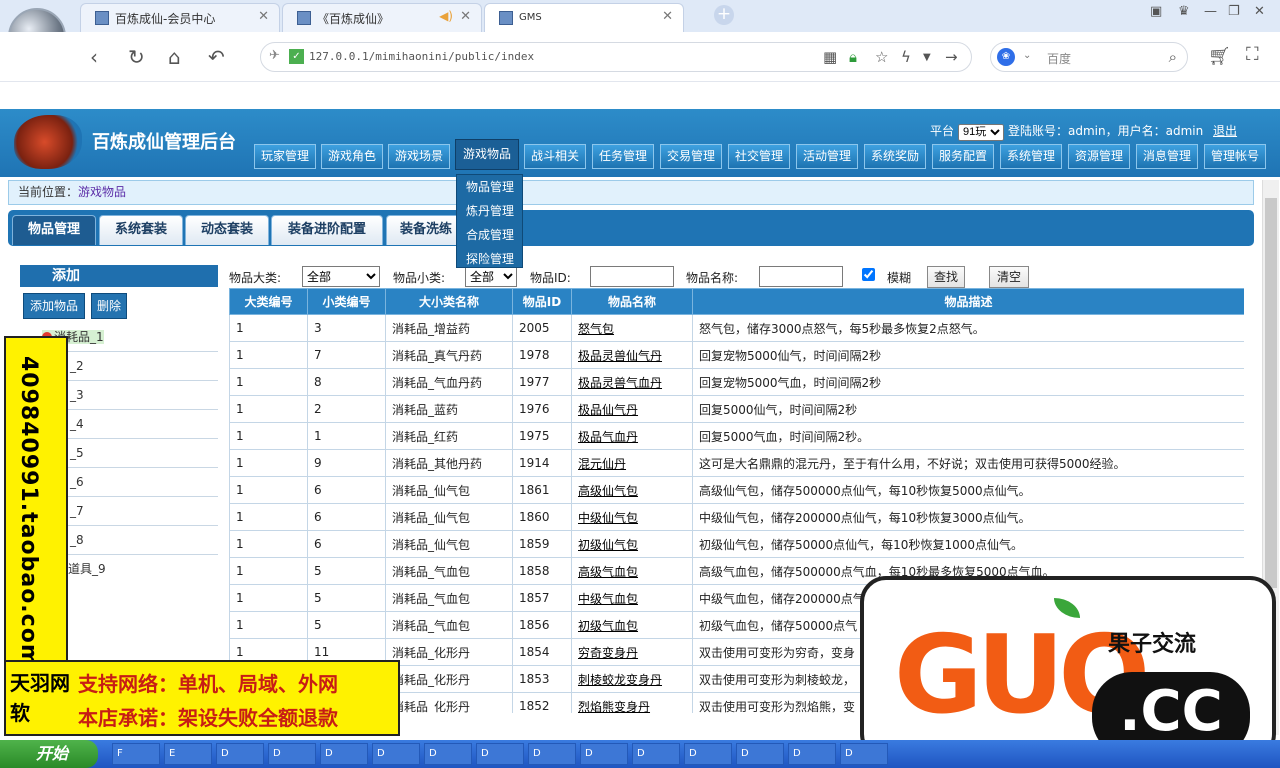  Describe the element at coordinates (1184, 11) in the screenshot. I see `skin-icon: ♛` at that location.